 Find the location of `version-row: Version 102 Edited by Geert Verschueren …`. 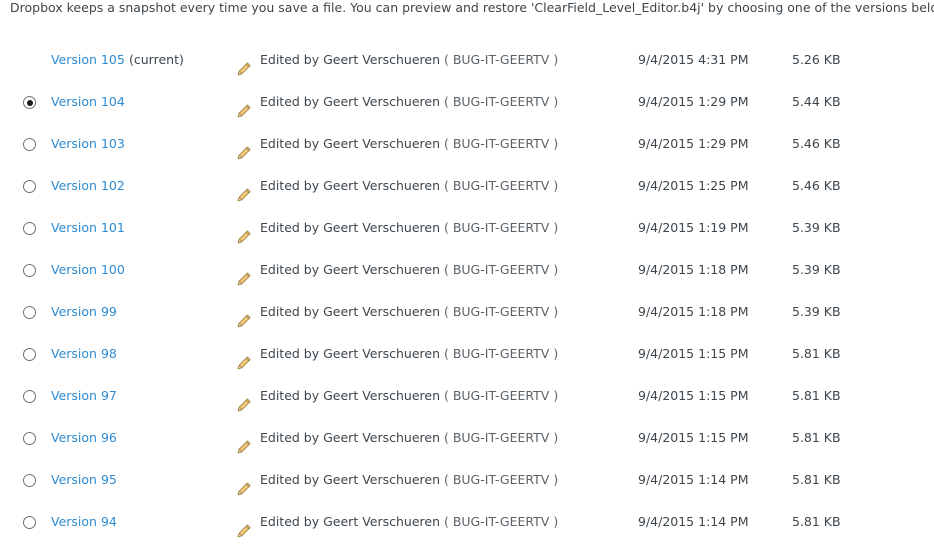

version-row: Version 102 Edited by Geert Verschueren … is located at coordinates (467, 186).